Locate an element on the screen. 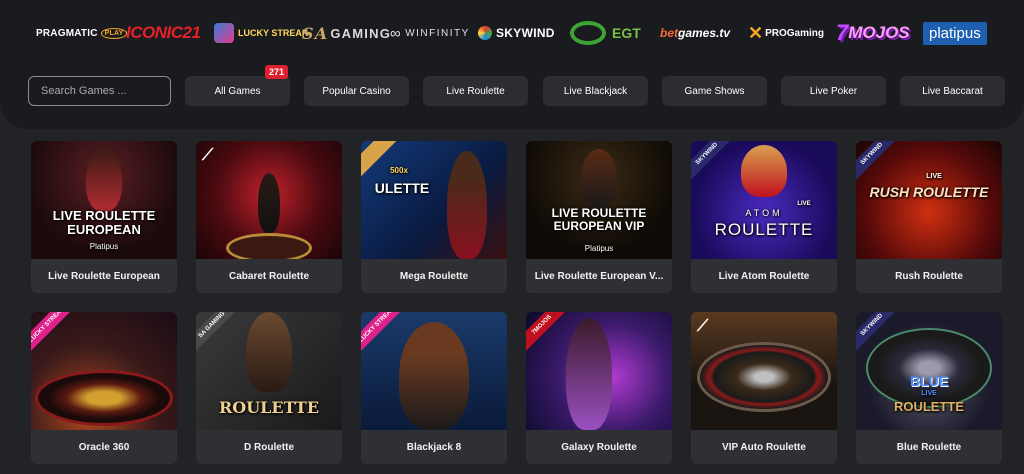 The image size is (1024, 474). game-tile: ⟋ VIP Auto Roulette is located at coordinates (764, 388).